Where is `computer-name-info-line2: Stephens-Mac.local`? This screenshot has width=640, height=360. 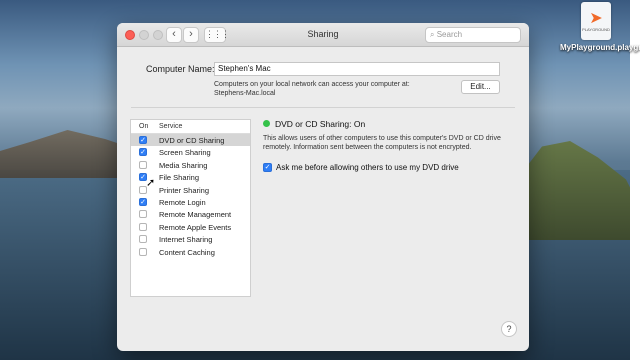 computer-name-info-line2: Stephens-Mac.local is located at coordinates (245, 93).